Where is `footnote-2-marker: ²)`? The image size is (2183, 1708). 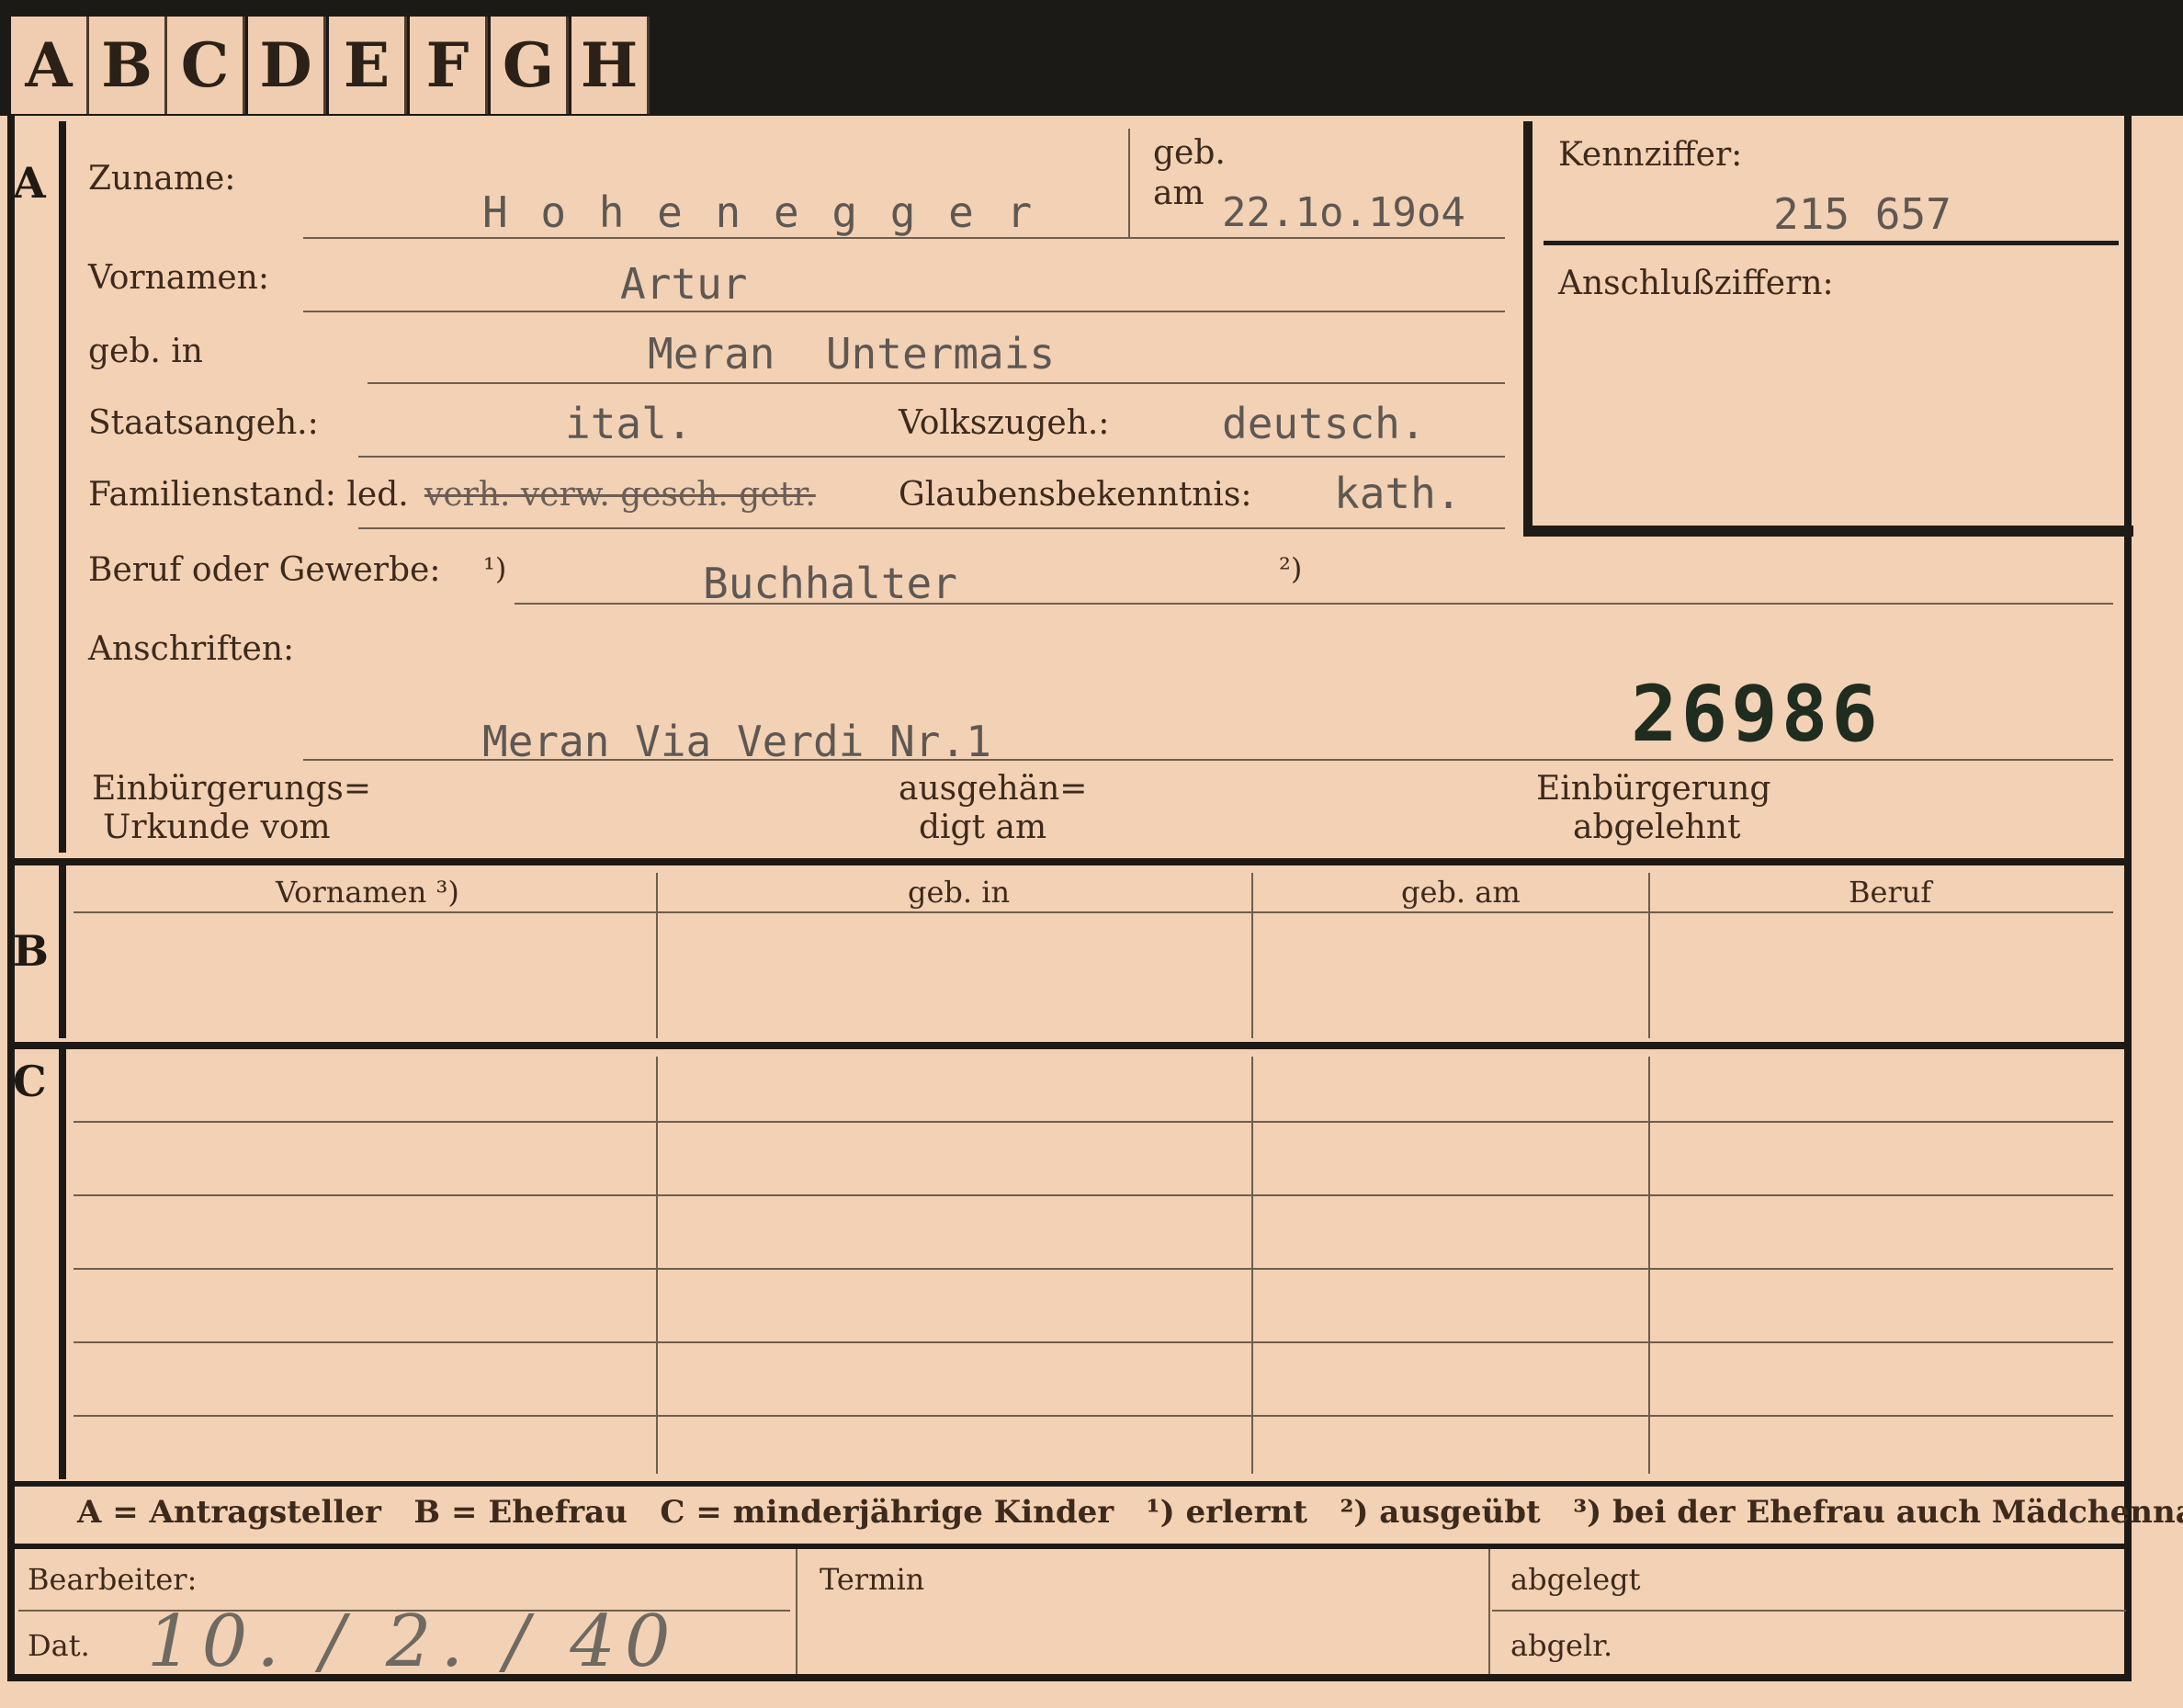 footnote-2-marker: ²) is located at coordinates (1291, 569).